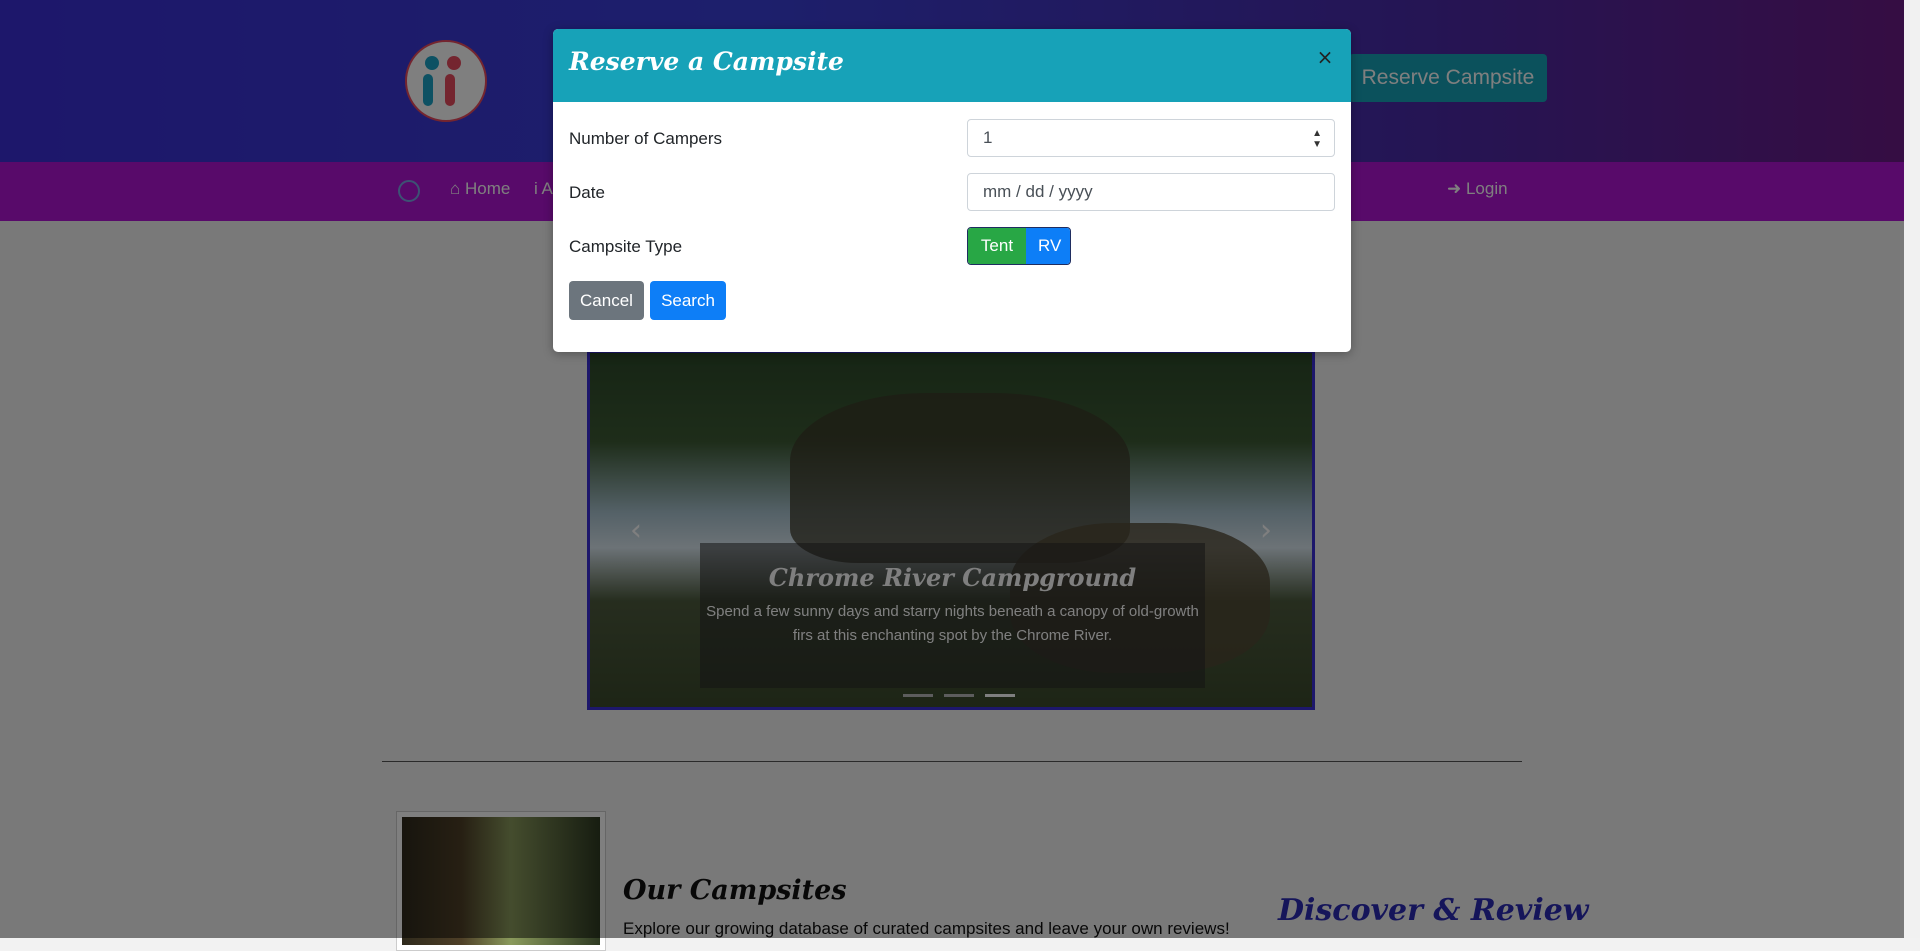 This screenshot has height=951, width=1920. What do you see at coordinates (626, 246) in the screenshot?
I see `campsite-type-label: Campsite Type` at bounding box center [626, 246].